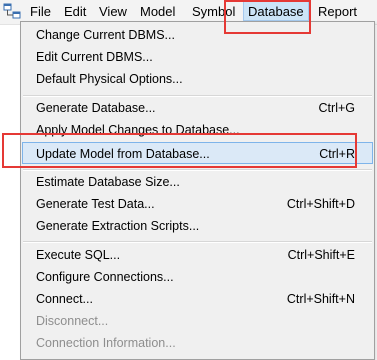  What do you see at coordinates (197, 204) in the screenshot?
I see `menu-item-generate-test-data: Generate Test Data... Ctrl+Shift+D` at bounding box center [197, 204].